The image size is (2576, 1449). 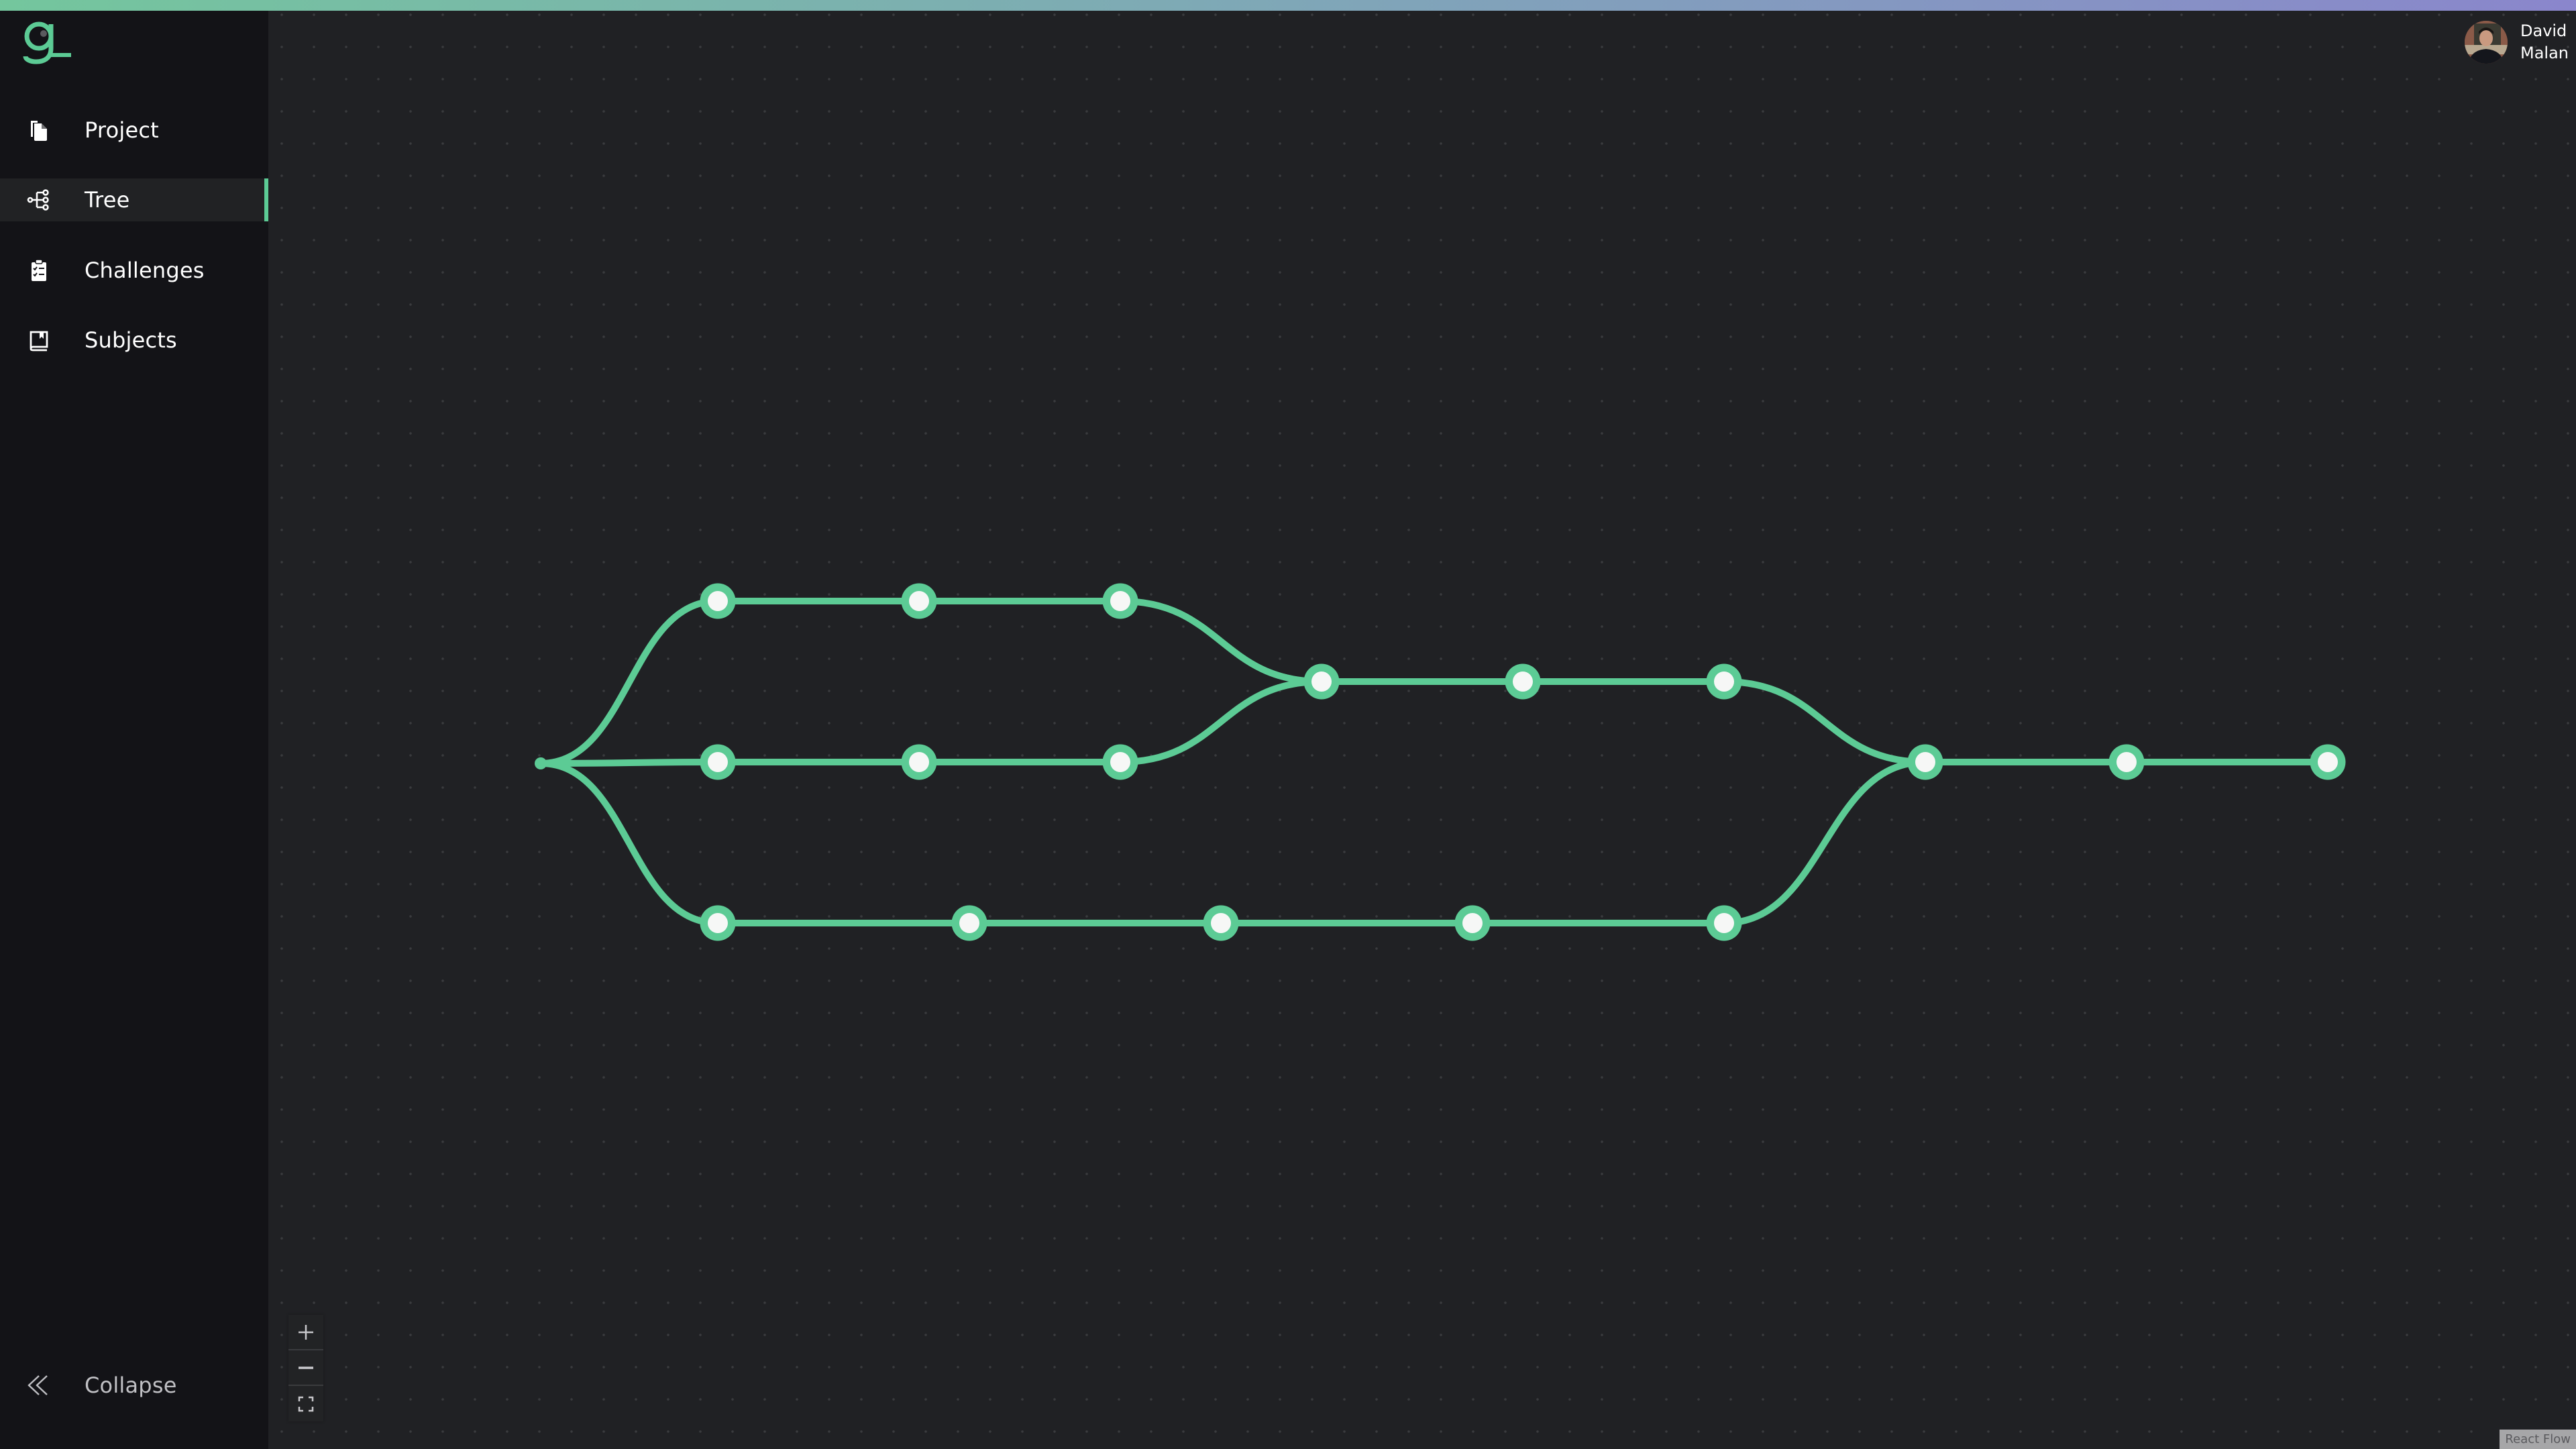 I want to click on react-flow-attribution: React Flow, so click(x=2538, y=1439).